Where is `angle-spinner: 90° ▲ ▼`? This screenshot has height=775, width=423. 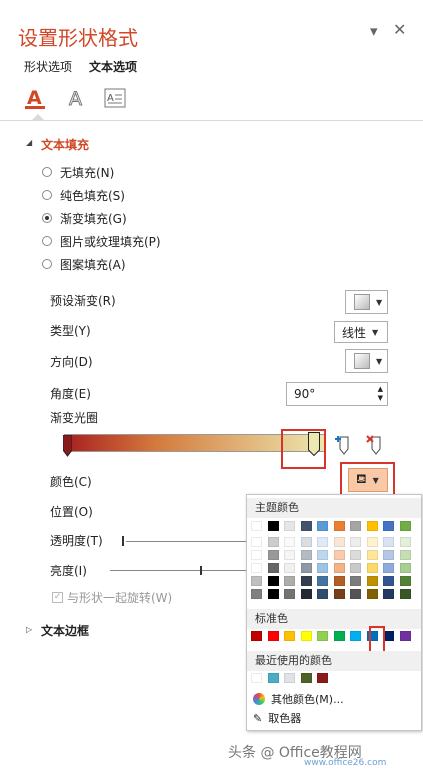
angle-spinner: 90° ▲ ▼ is located at coordinates (337, 394).